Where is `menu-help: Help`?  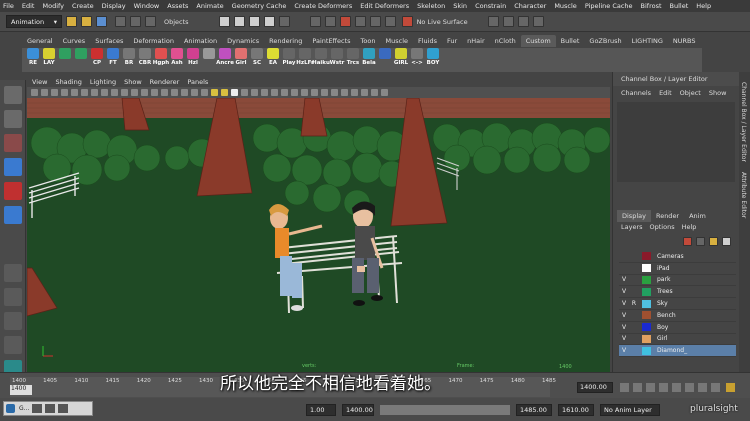
menu-help: Help is located at coordinates (703, 6).